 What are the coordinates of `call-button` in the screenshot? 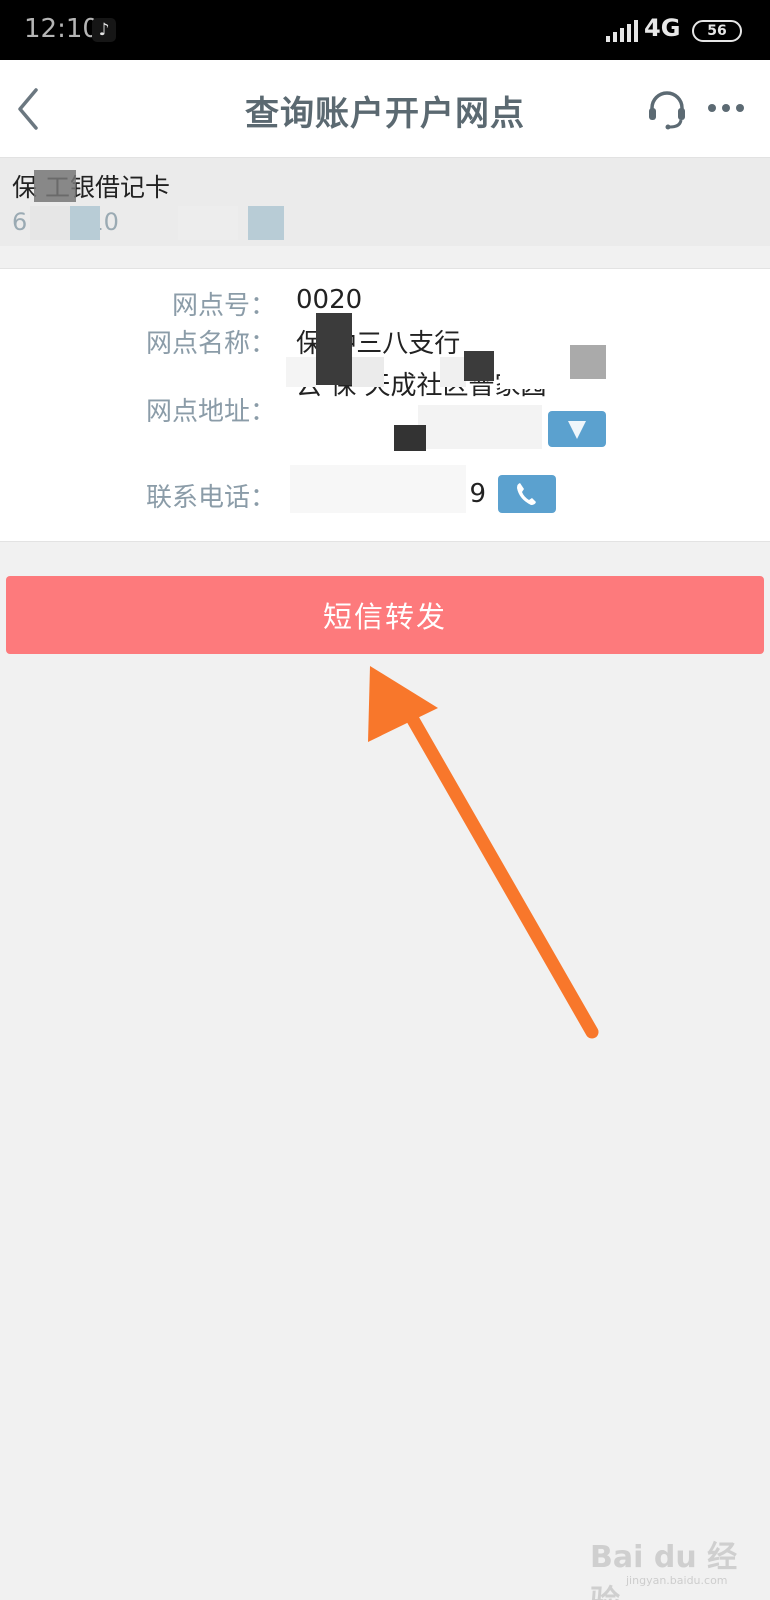 It's located at (527, 494).